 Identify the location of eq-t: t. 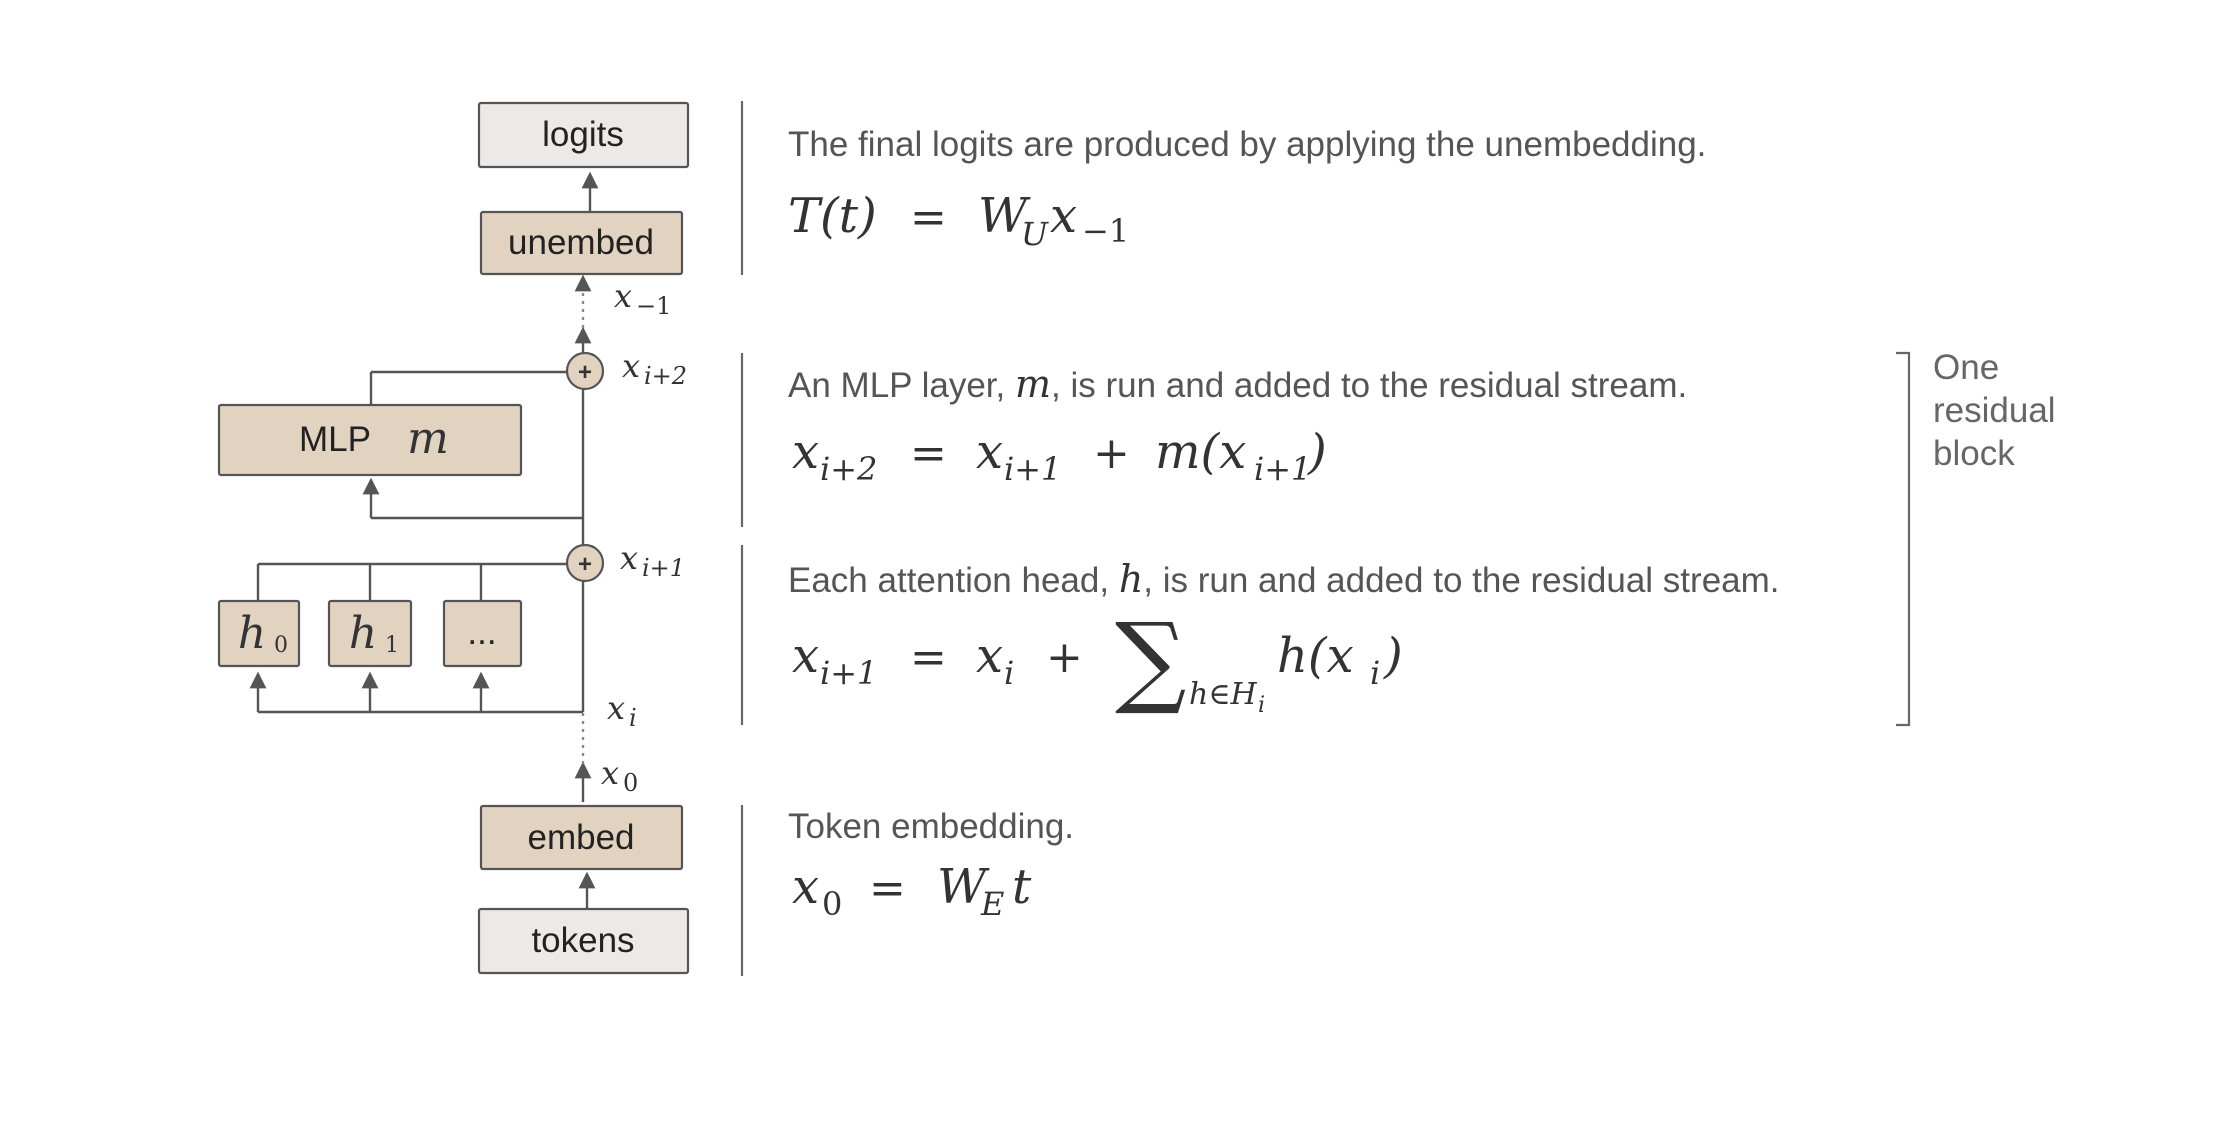
(1022, 887).